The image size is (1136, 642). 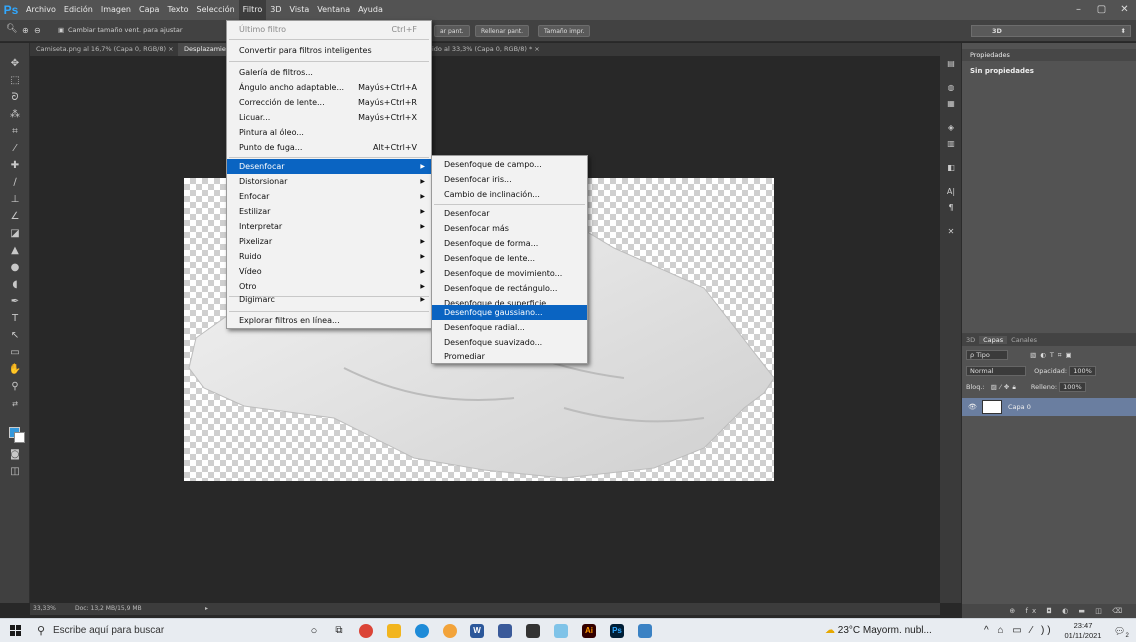 What do you see at coordinates (951, 169) in the screenshot?
I see `libraries-panel-icon: ◧` at bounding box center [951, 169].